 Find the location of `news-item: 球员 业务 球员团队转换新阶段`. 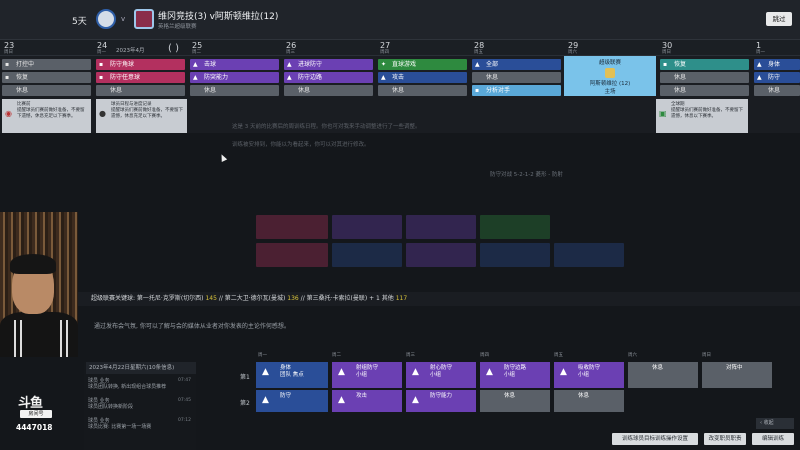

news-item: 球员 业务 球员团队转换新阶段 is located at coordinates (138, 404).